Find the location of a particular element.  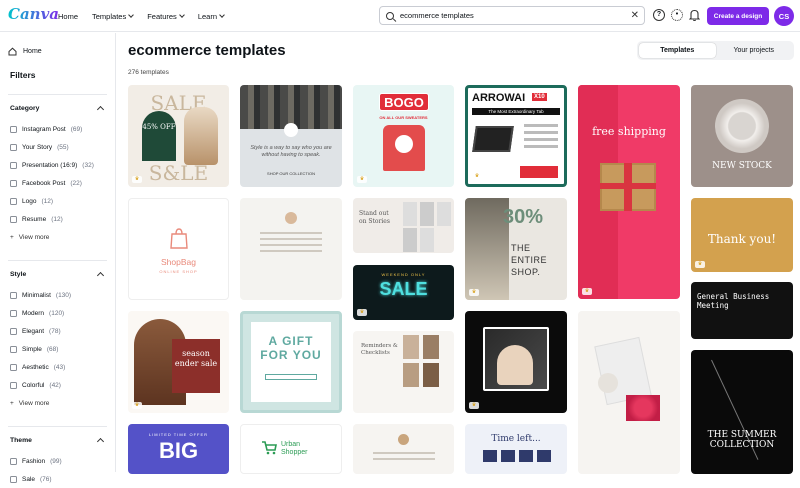

tab-templates: Templates is located at coordinates (677, 50).